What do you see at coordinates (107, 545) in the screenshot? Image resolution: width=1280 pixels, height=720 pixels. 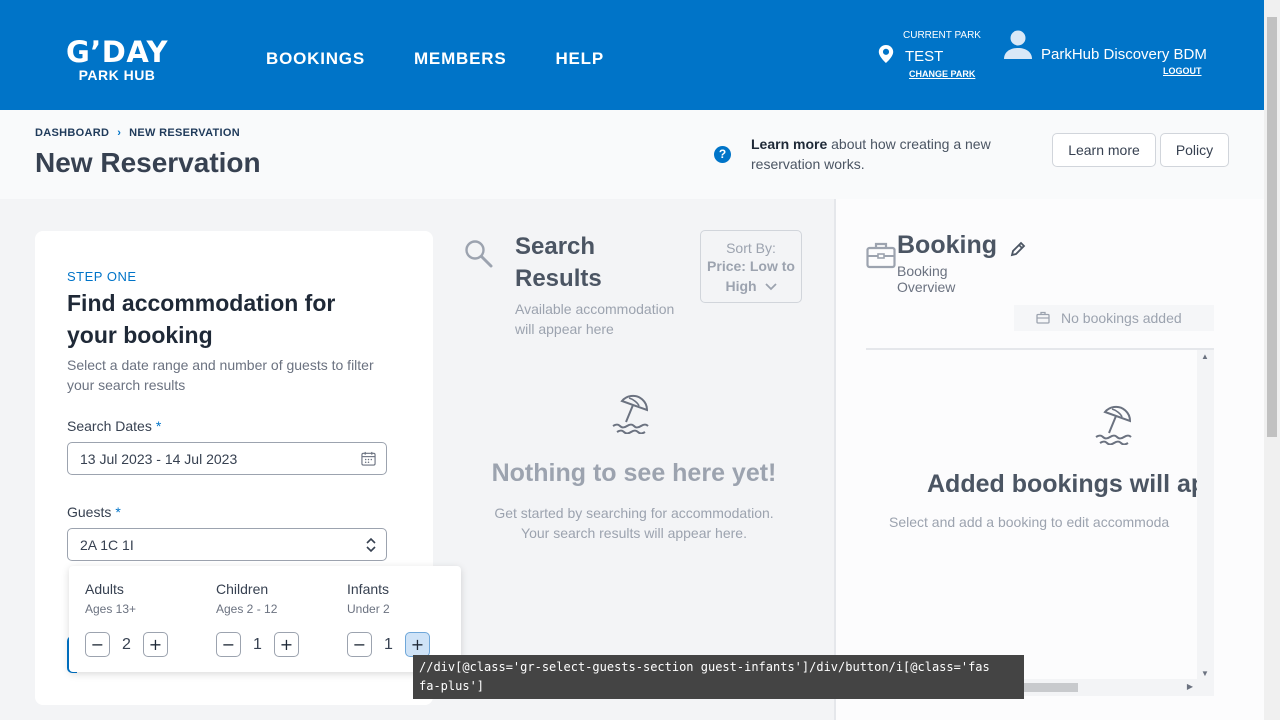 I see `guests-select-value: 2A 1C 1I` at bounding box center [107, 545].